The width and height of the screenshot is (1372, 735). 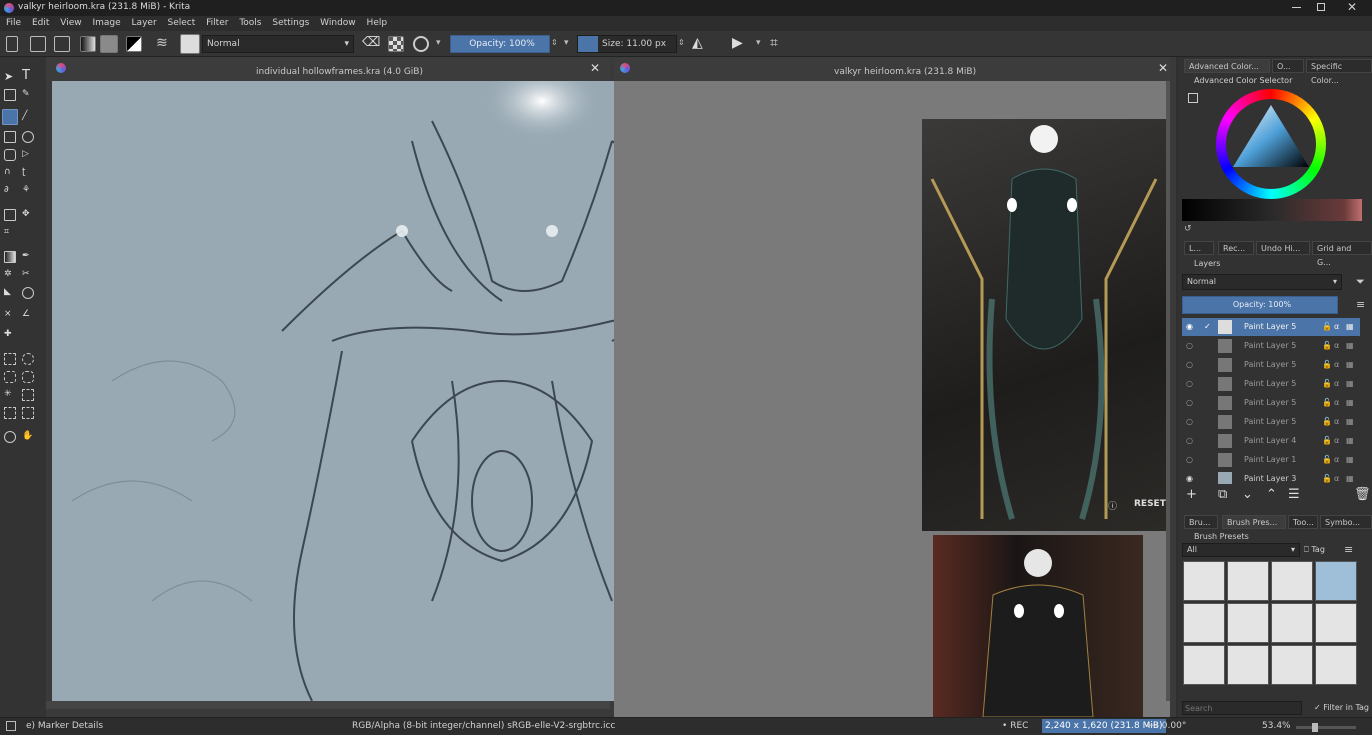 I want to click on layer-row: ◉ ✓ Paint Layer 5 🔓 α ▦, so click(x=1271, y=327).